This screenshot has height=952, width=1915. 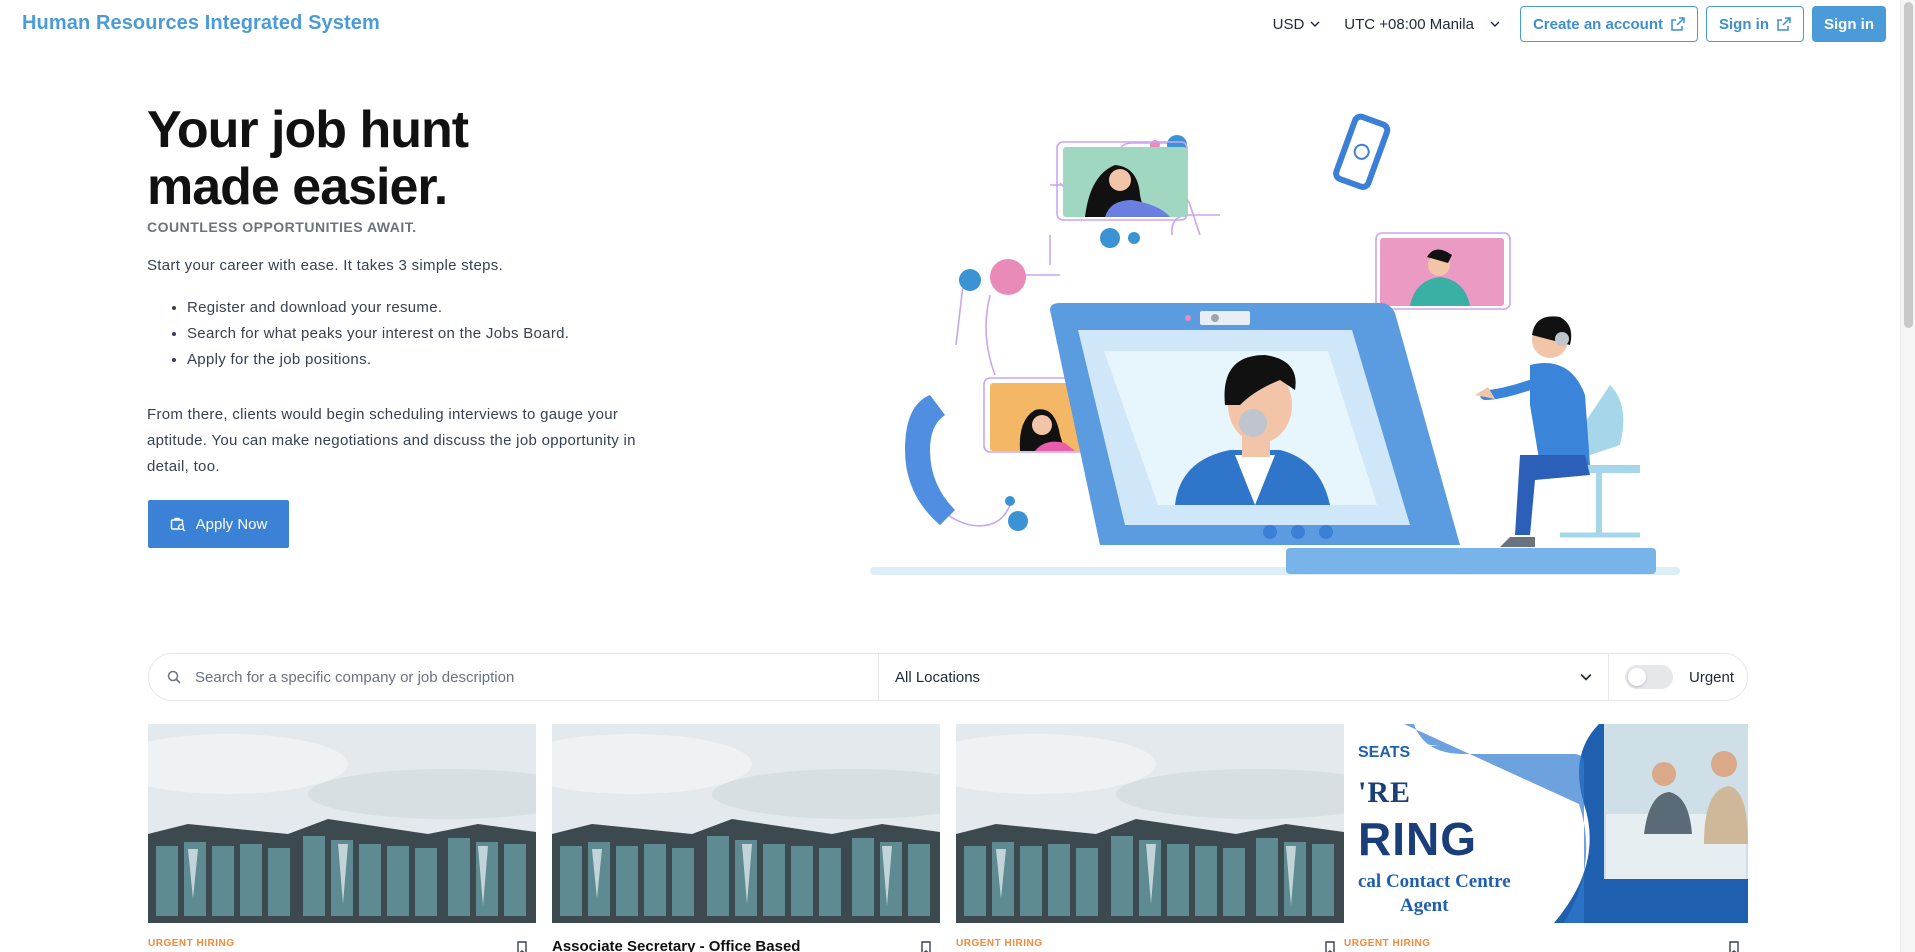 What do you see at coordinates (1424, 905) in the screenshot?
I see `banner-line: Agent` at bounding box center [1424, 905].